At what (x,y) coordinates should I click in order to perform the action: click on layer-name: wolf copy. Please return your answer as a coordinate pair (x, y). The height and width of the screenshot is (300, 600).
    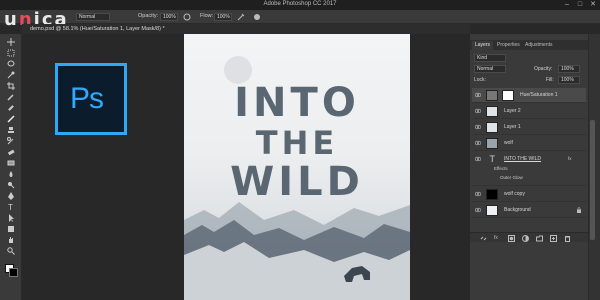
    Looking at the image, I should click on (514, 194).